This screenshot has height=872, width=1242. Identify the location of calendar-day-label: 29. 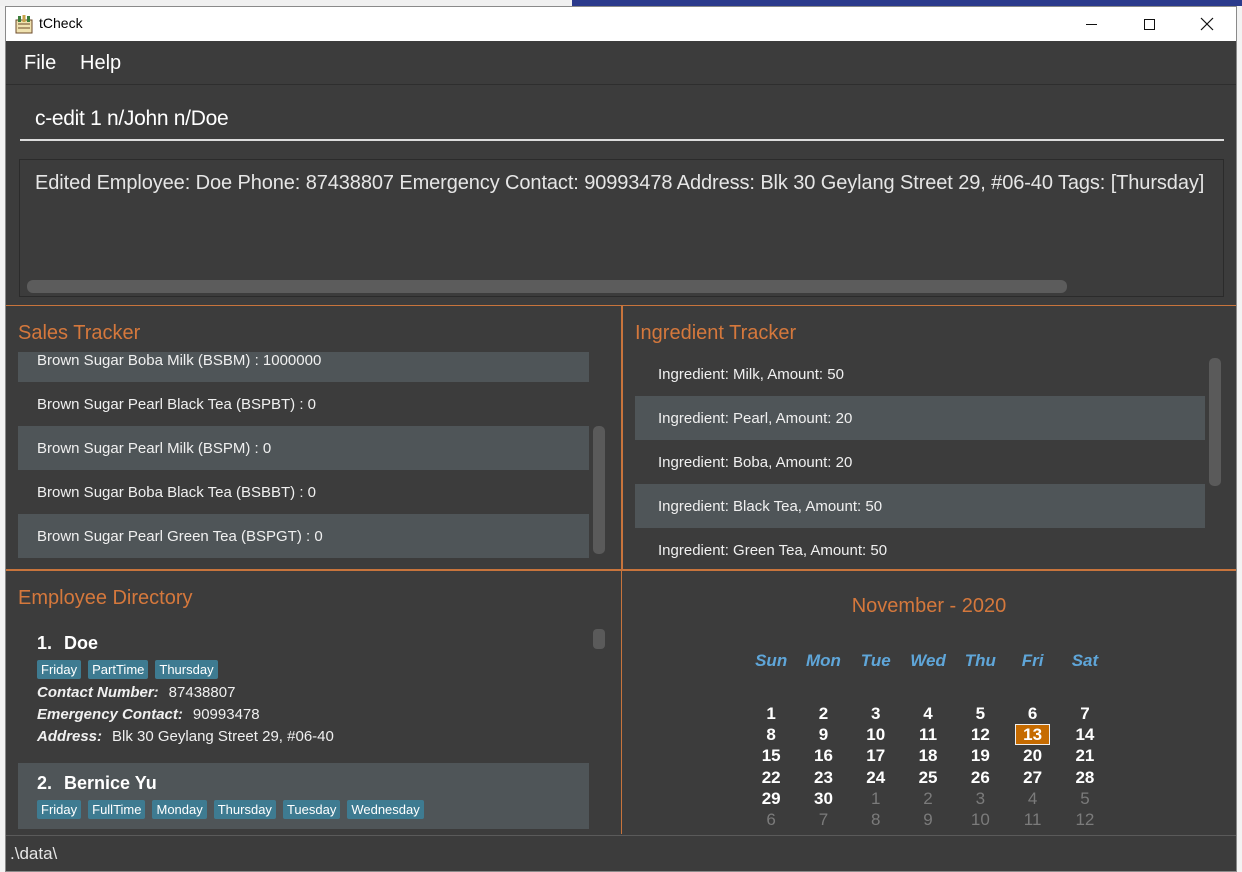
(771, 798).